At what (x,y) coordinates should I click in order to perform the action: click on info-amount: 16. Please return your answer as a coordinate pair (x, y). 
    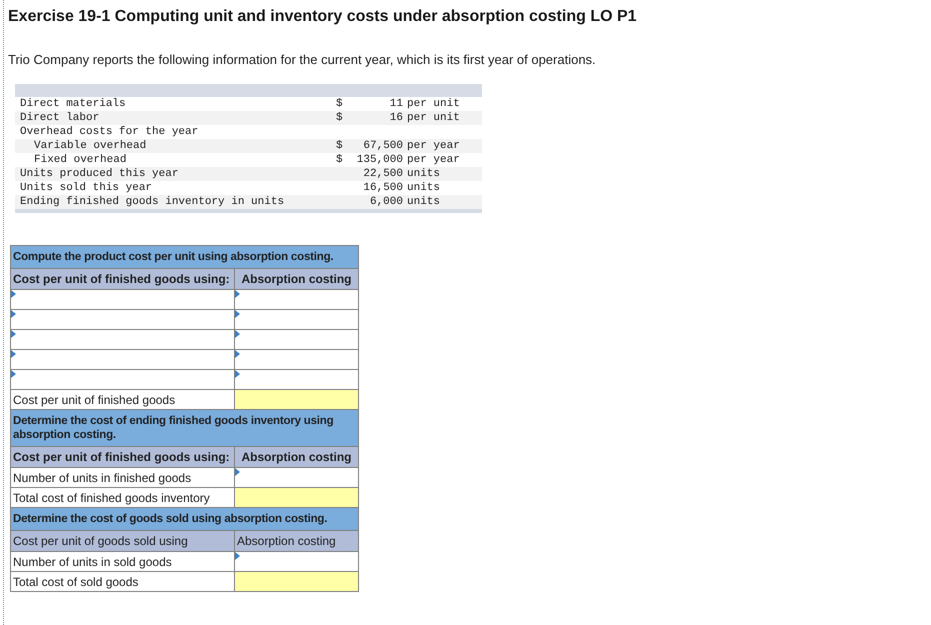
    Looking at the image, I should click on (395, 118).